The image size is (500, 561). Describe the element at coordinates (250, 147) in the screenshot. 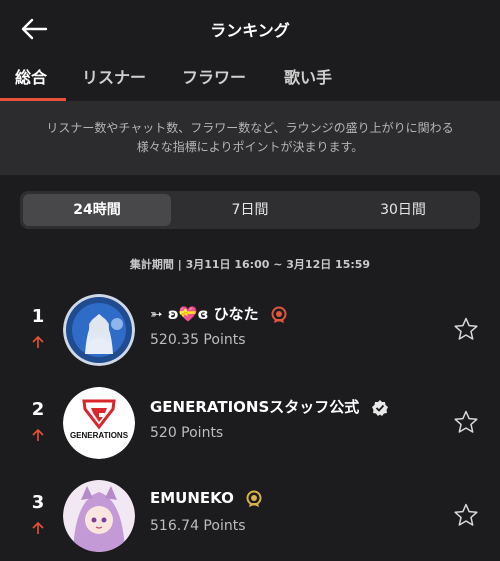

I see `description-line-2: 様々な指標によりポイントが決まります。` at that location.